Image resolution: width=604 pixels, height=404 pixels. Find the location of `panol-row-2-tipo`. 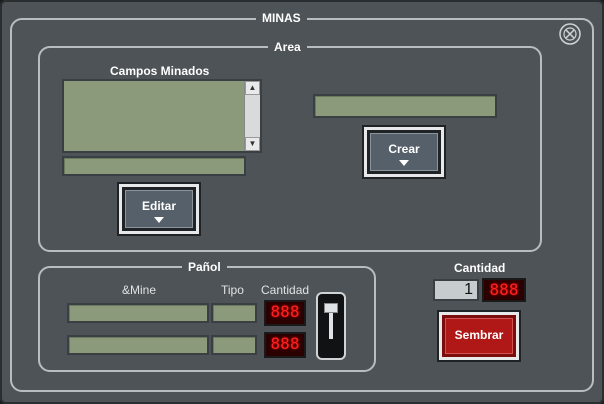

panol-row-2-tipo is located at coordinates (234, 345).